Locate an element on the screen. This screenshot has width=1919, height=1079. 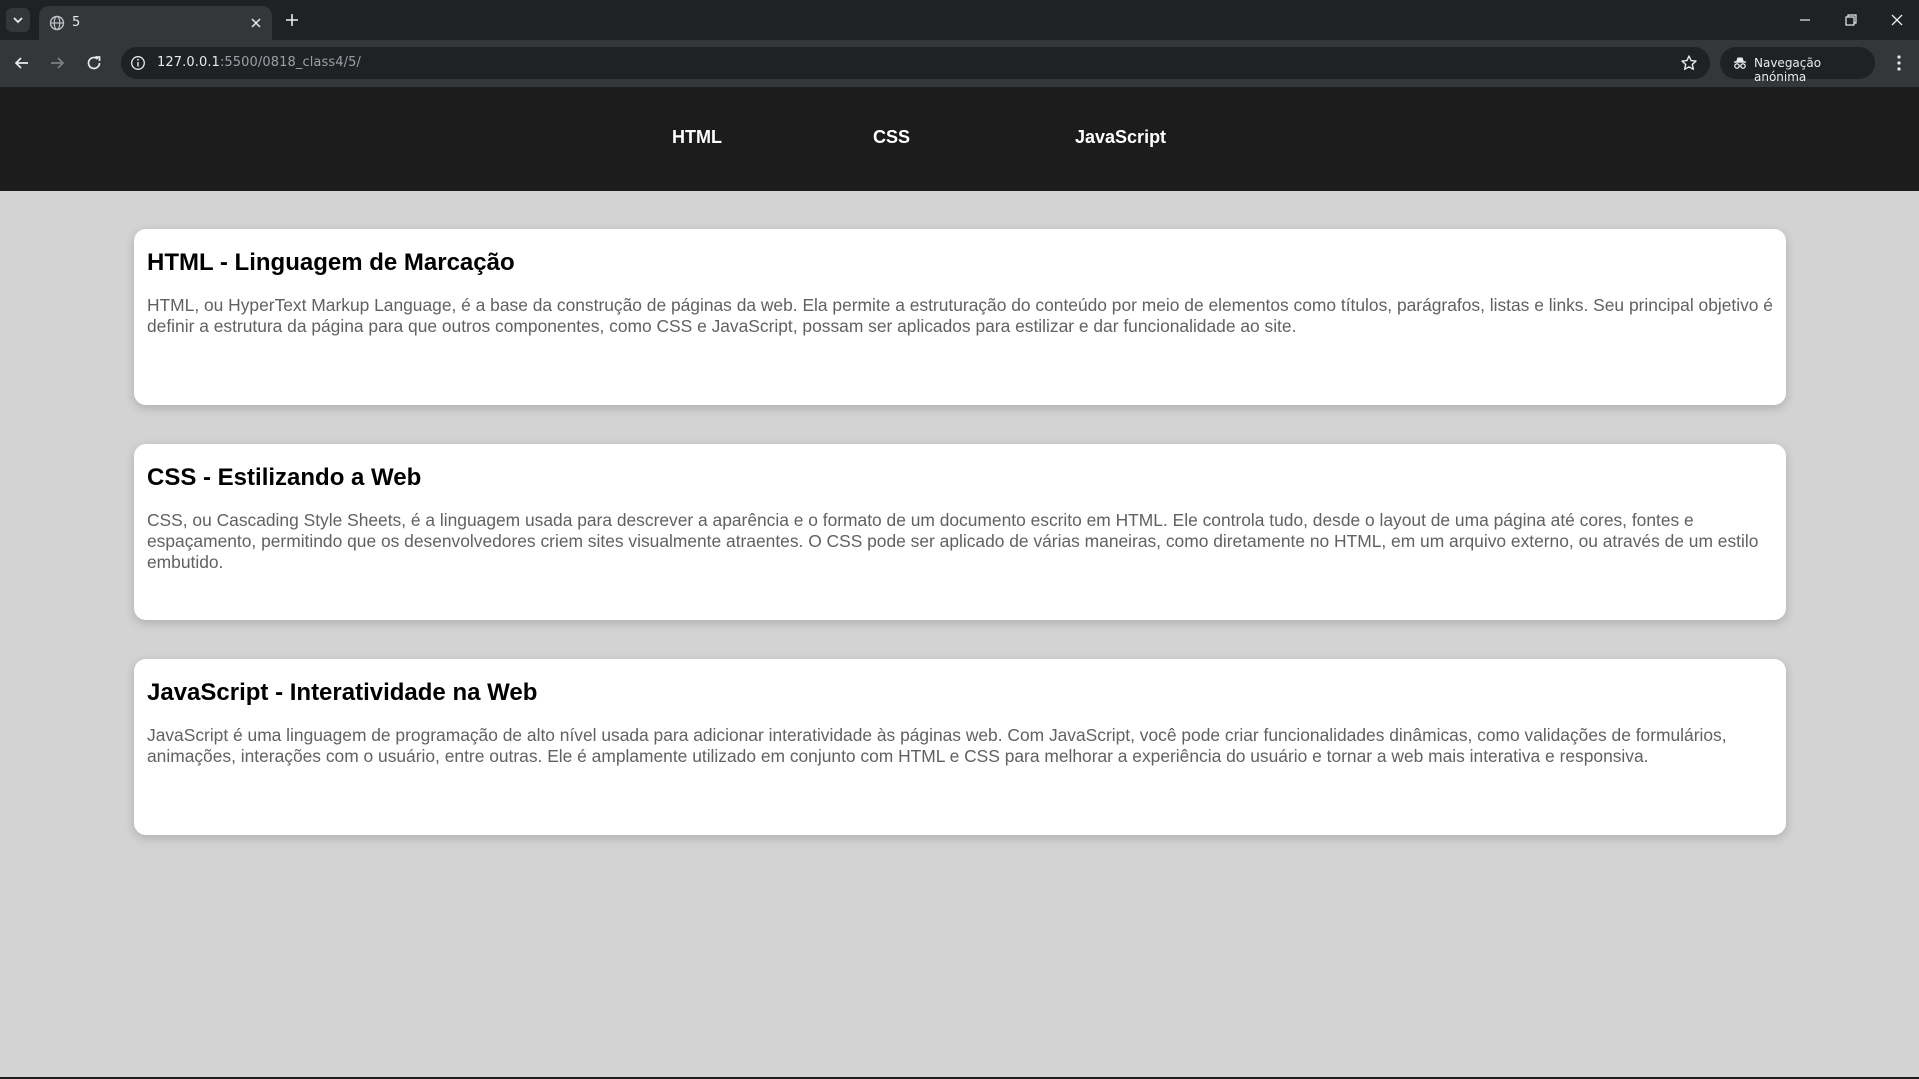
address-bar: 127.0.0.1:5500/0818_class4/5/ is located at coordinates (915, 63).